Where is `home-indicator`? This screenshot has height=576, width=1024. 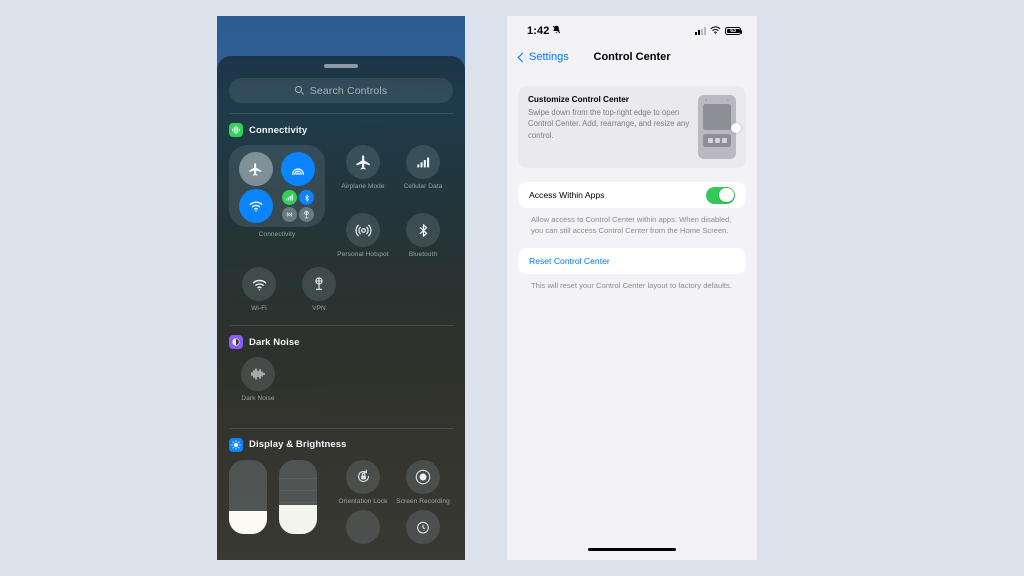
home-indicator is located at coordinates (632, 549).